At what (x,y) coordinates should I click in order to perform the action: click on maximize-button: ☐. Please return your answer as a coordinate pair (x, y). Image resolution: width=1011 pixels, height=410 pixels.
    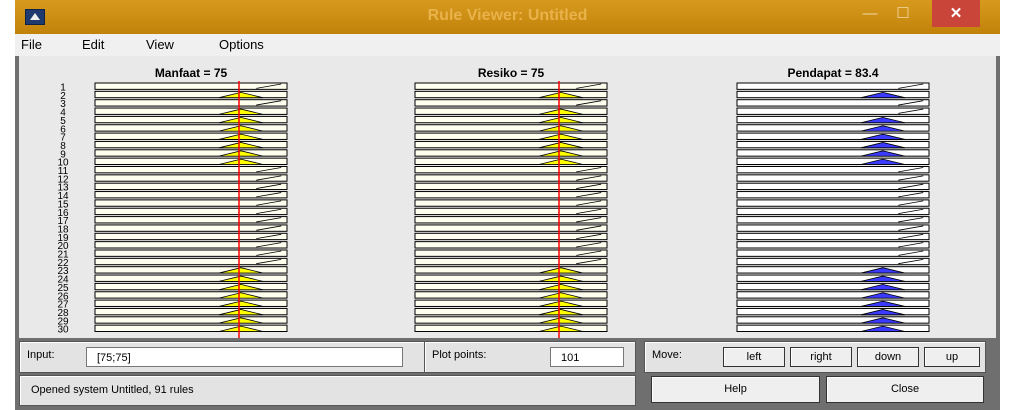
    Looking at the image, I should click on (903, 13).